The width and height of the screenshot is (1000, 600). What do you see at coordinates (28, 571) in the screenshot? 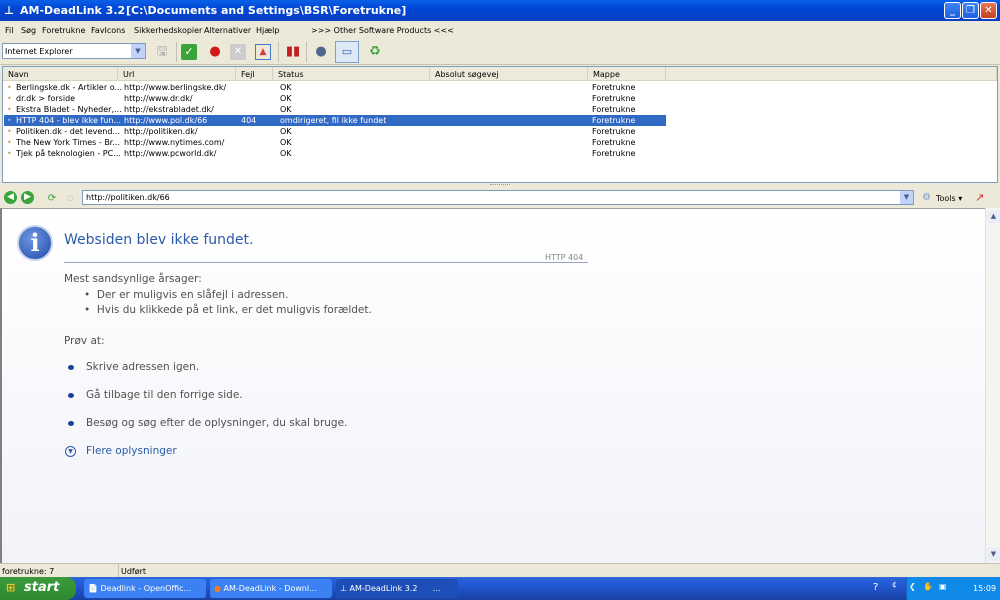
I see `status-count: foretrukne: 7` at bounding box center [28, 571].